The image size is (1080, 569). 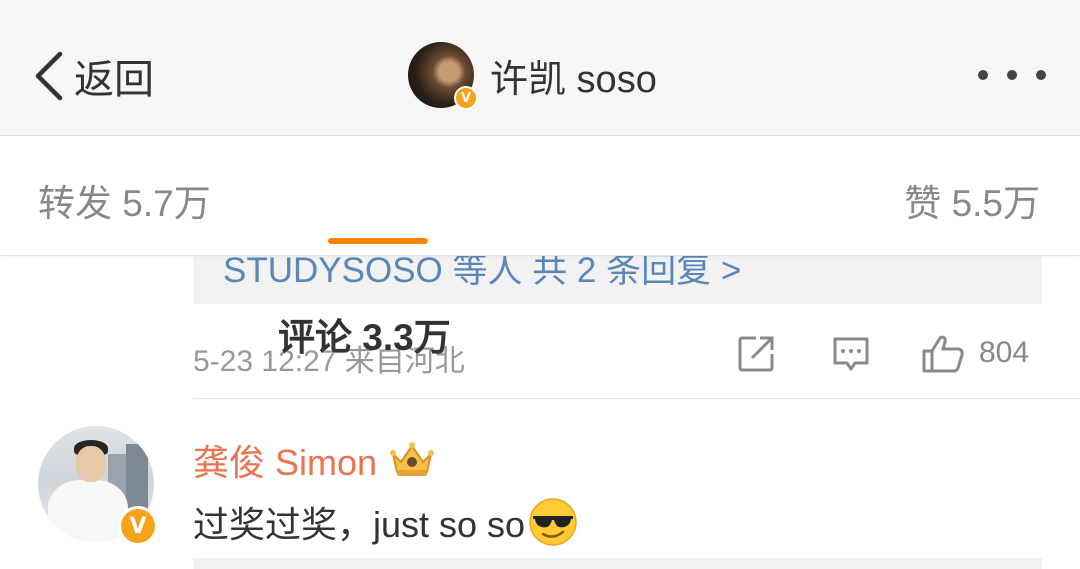 I want to click on tab-like-count: 5.5万, so click(x=995, y=203).